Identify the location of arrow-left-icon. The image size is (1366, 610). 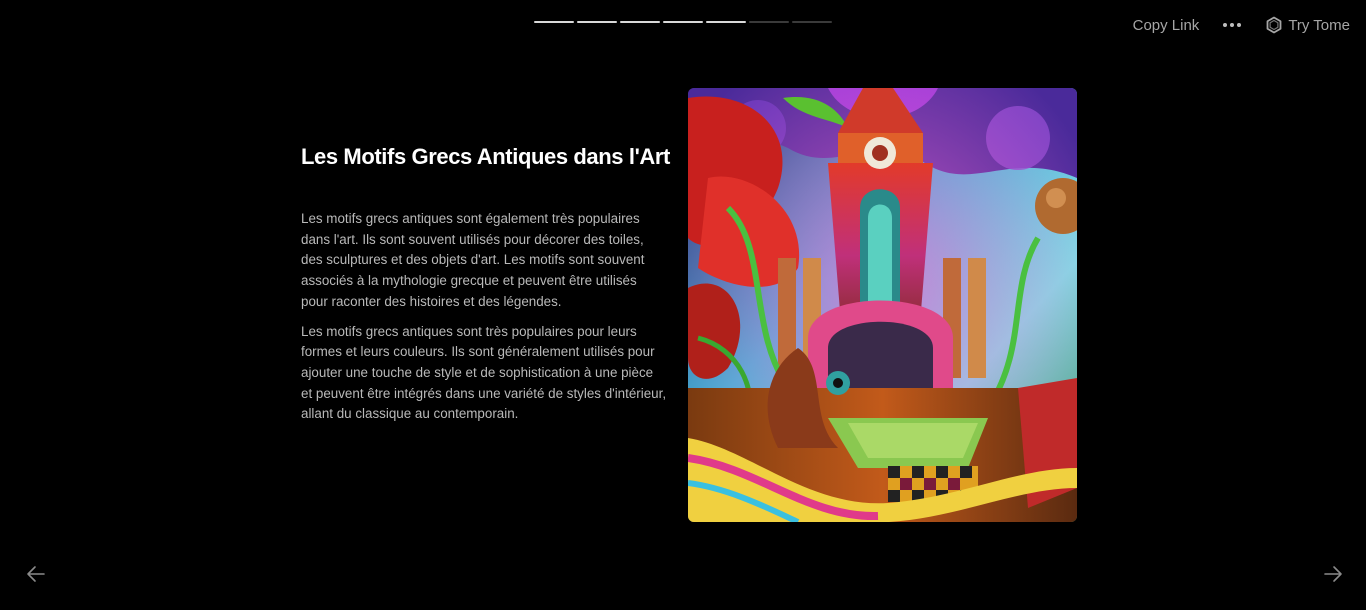
(36, 574).